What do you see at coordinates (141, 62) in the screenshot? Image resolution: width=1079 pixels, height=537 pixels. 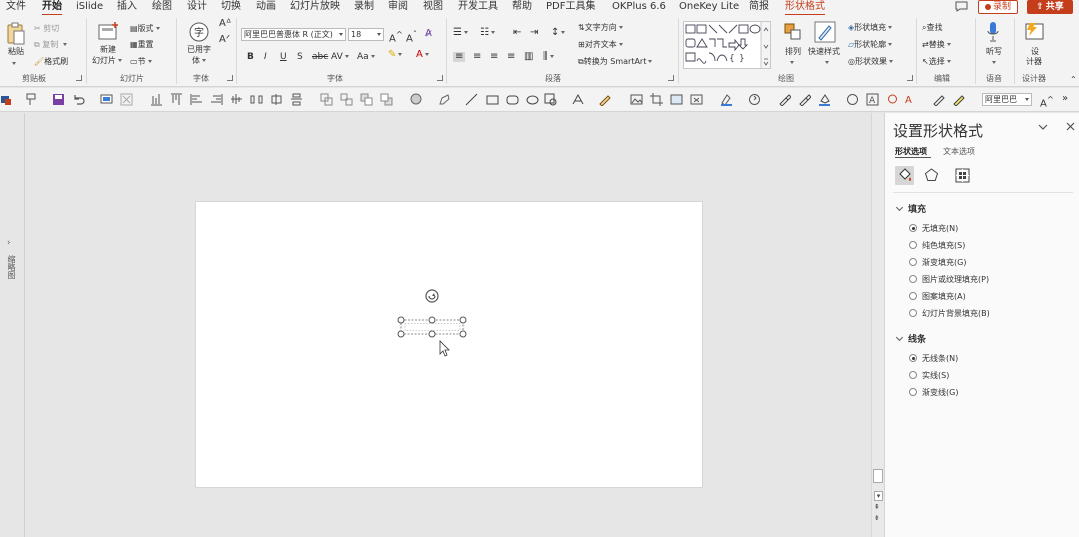 I see `section-button: ▭节` at bounding box center [141, 62].